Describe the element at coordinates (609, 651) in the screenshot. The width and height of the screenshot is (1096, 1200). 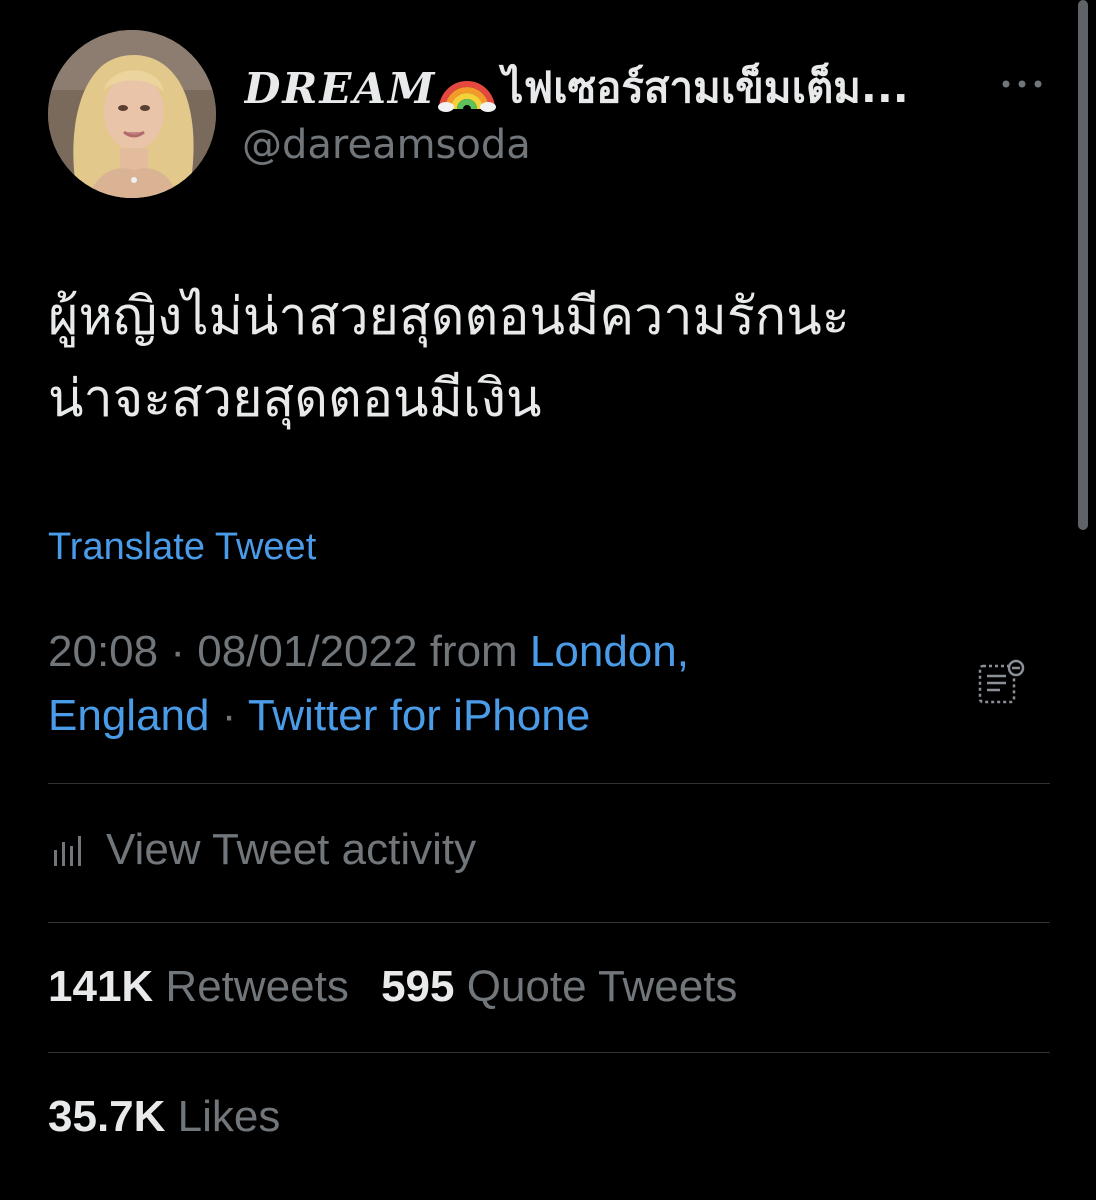
I see `location-link-part-1: London,` at that location.